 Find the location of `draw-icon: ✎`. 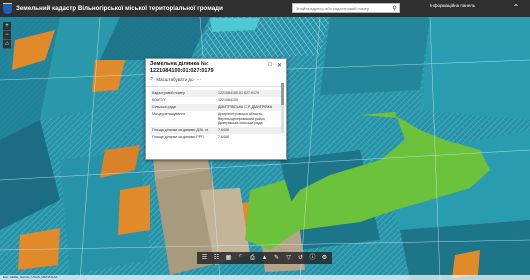

draw-icon: ✎ is located at coordinates (276, 258).